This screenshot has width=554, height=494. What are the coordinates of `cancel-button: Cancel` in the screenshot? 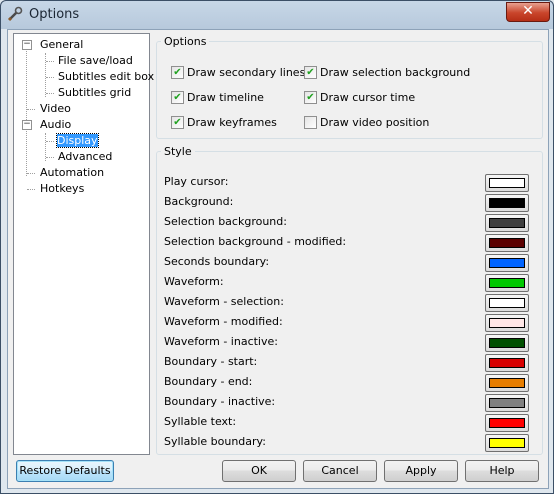 It's located at (340, 471).